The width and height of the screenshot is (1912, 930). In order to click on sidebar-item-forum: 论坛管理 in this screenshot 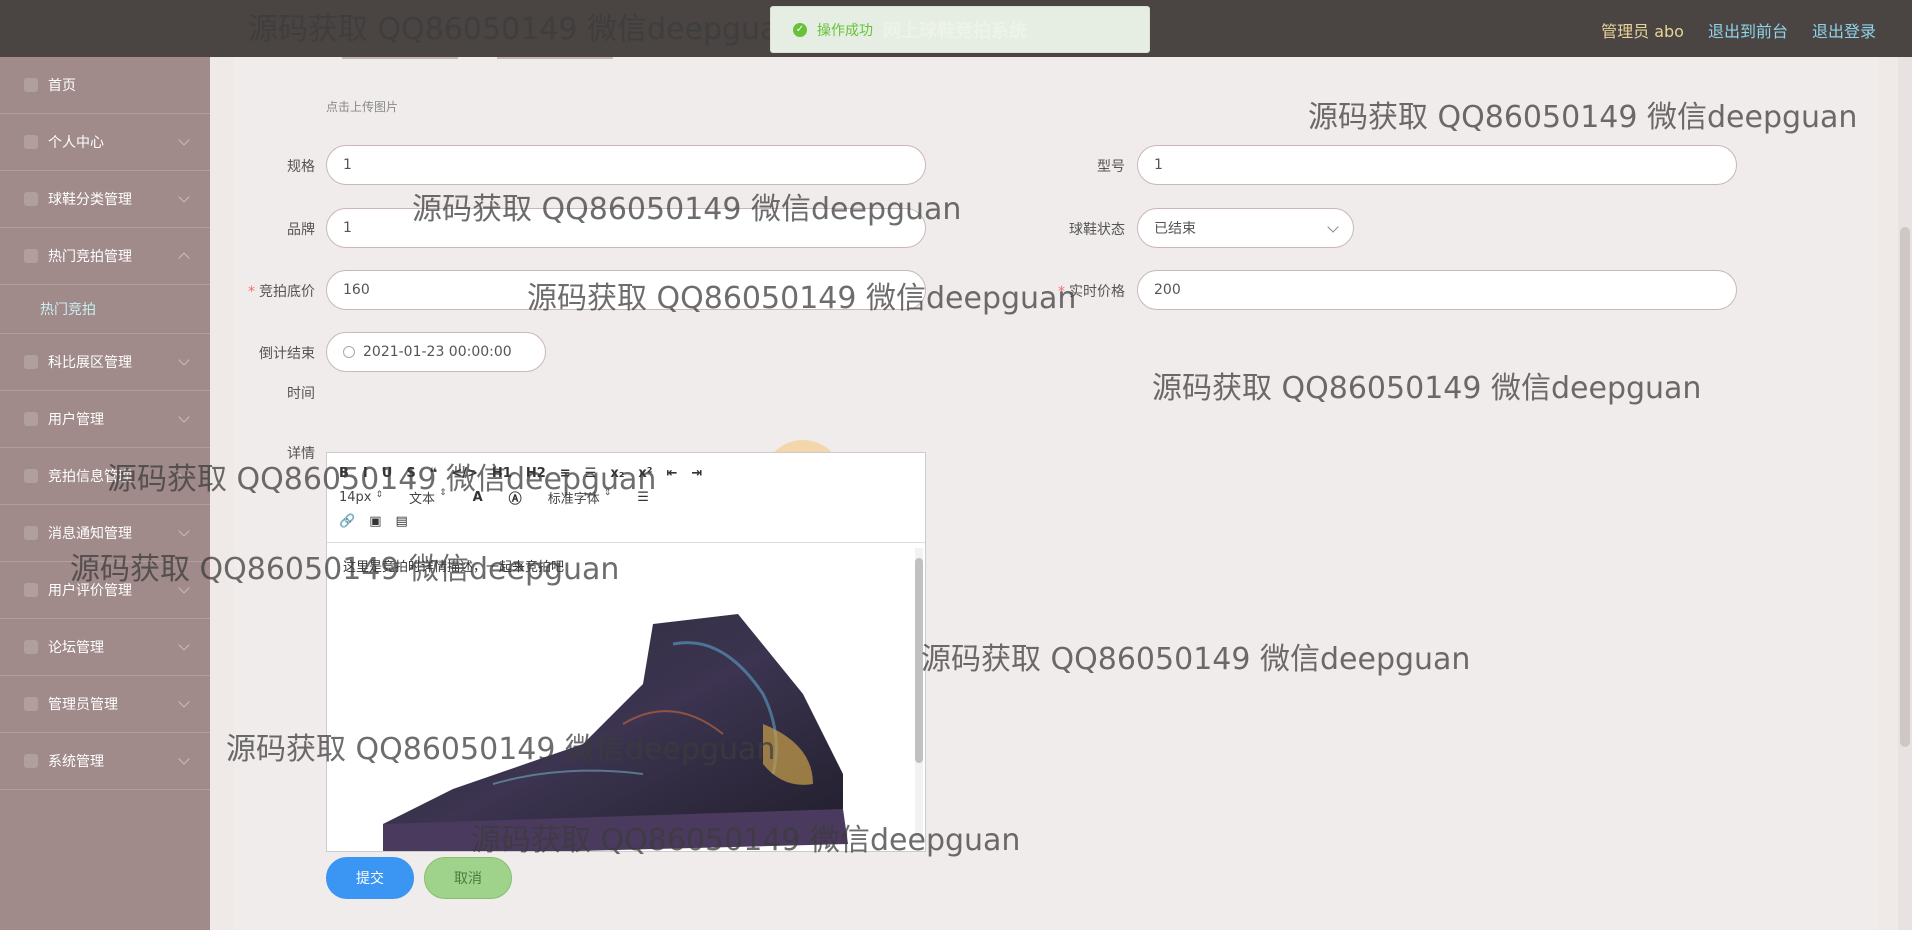, I will do `click(105, 647)`.